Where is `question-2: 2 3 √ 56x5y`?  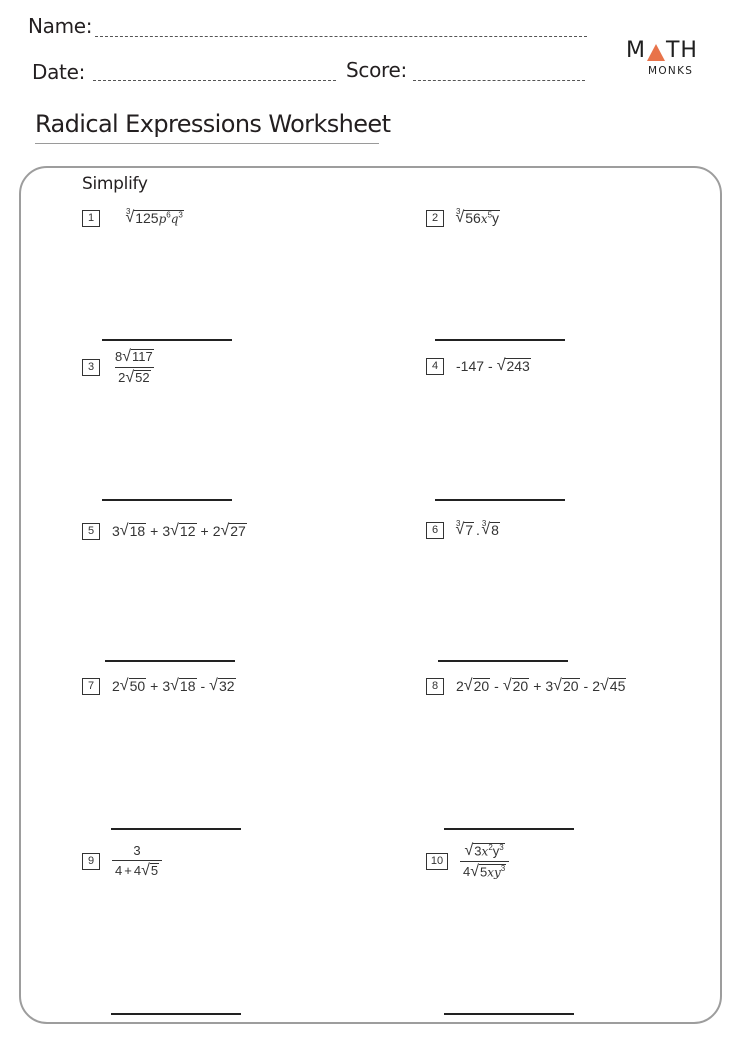 question-2: 2 3 √ 56x5y is located at coordinates (463, 217).